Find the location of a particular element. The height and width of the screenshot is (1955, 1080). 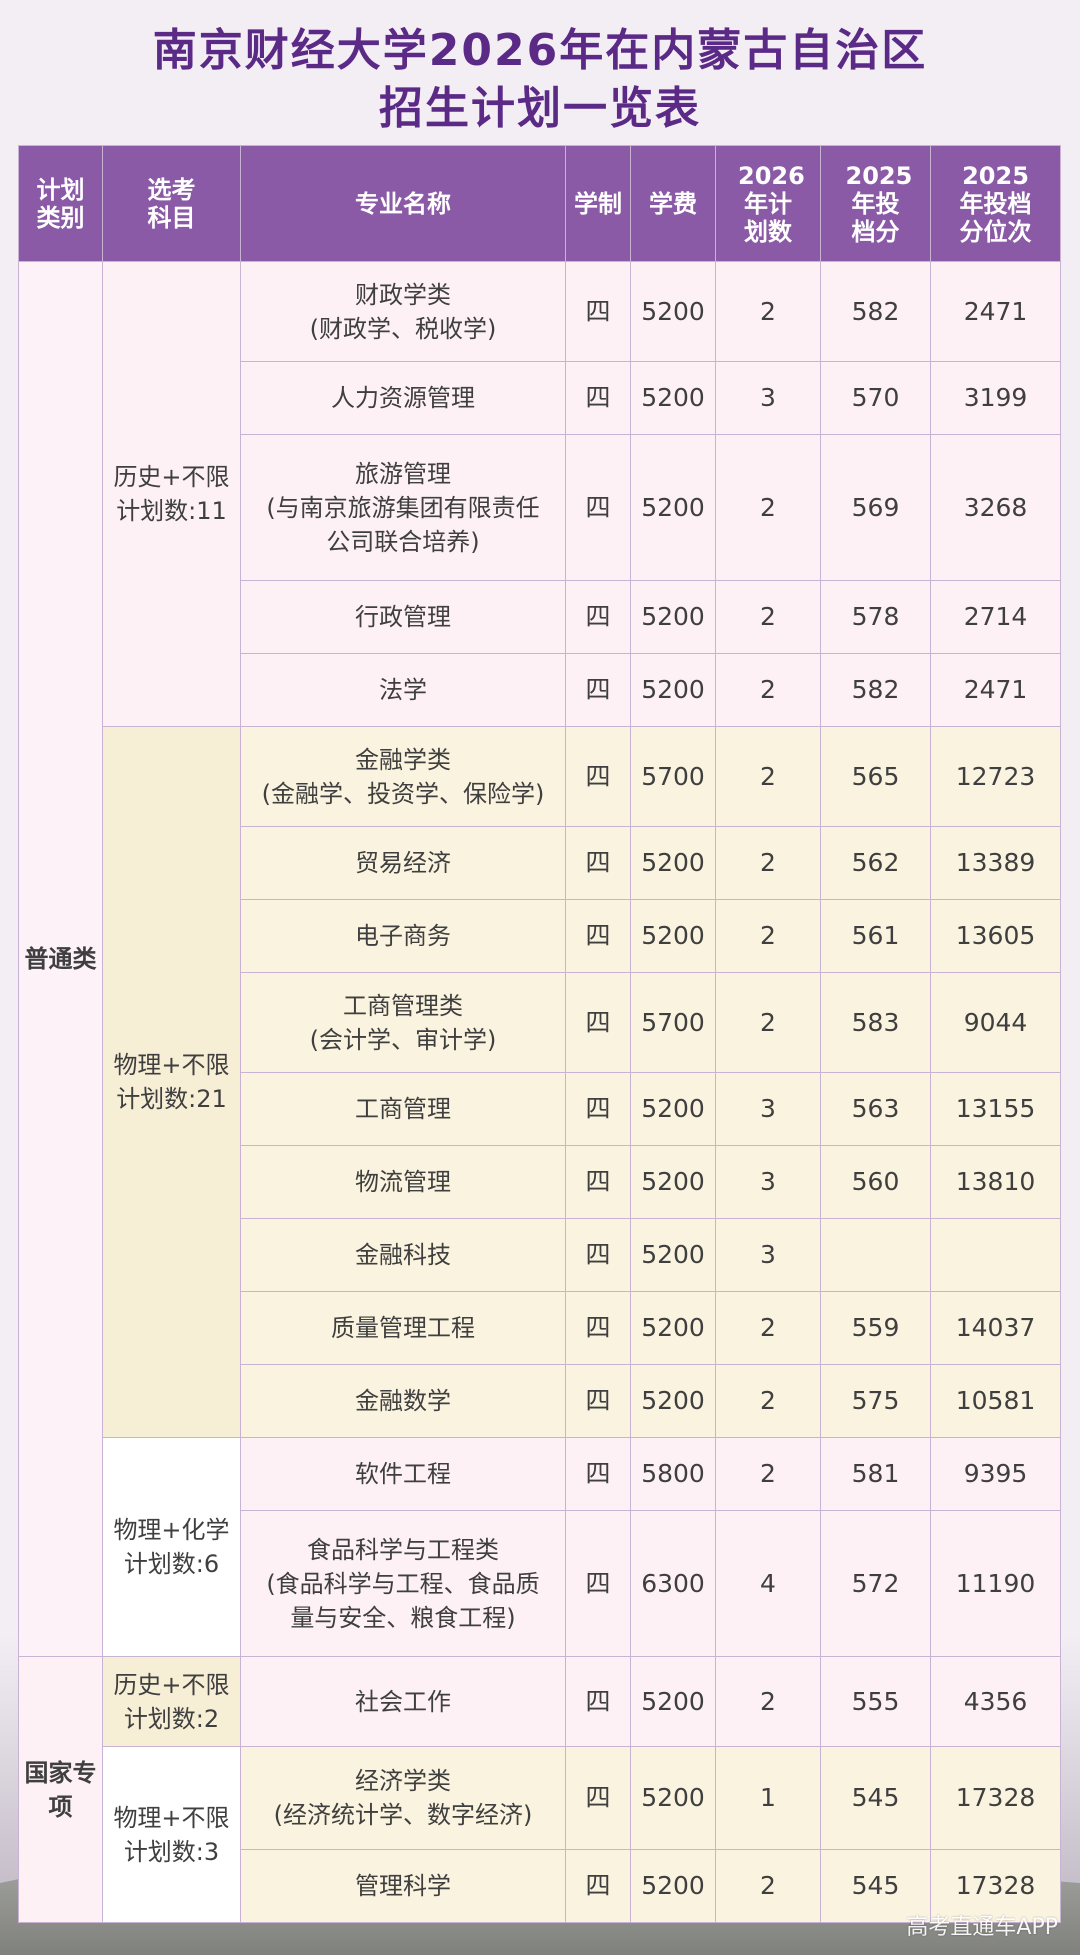

score-2025-cell: 560 is located at coordinates (875, 1182).